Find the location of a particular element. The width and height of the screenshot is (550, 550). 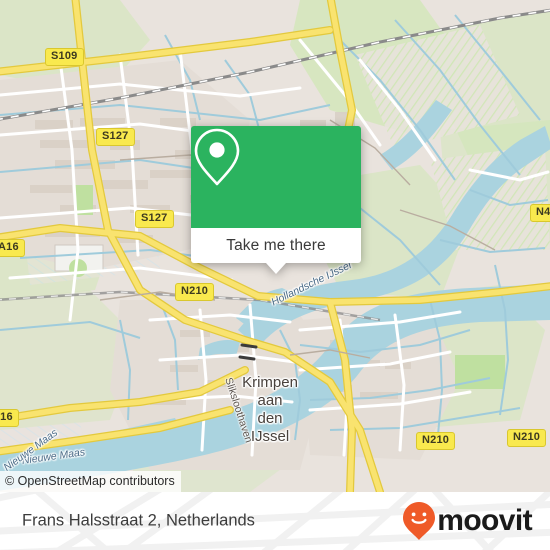

moovit-logo: moovit is located at coordinates (467, 521).